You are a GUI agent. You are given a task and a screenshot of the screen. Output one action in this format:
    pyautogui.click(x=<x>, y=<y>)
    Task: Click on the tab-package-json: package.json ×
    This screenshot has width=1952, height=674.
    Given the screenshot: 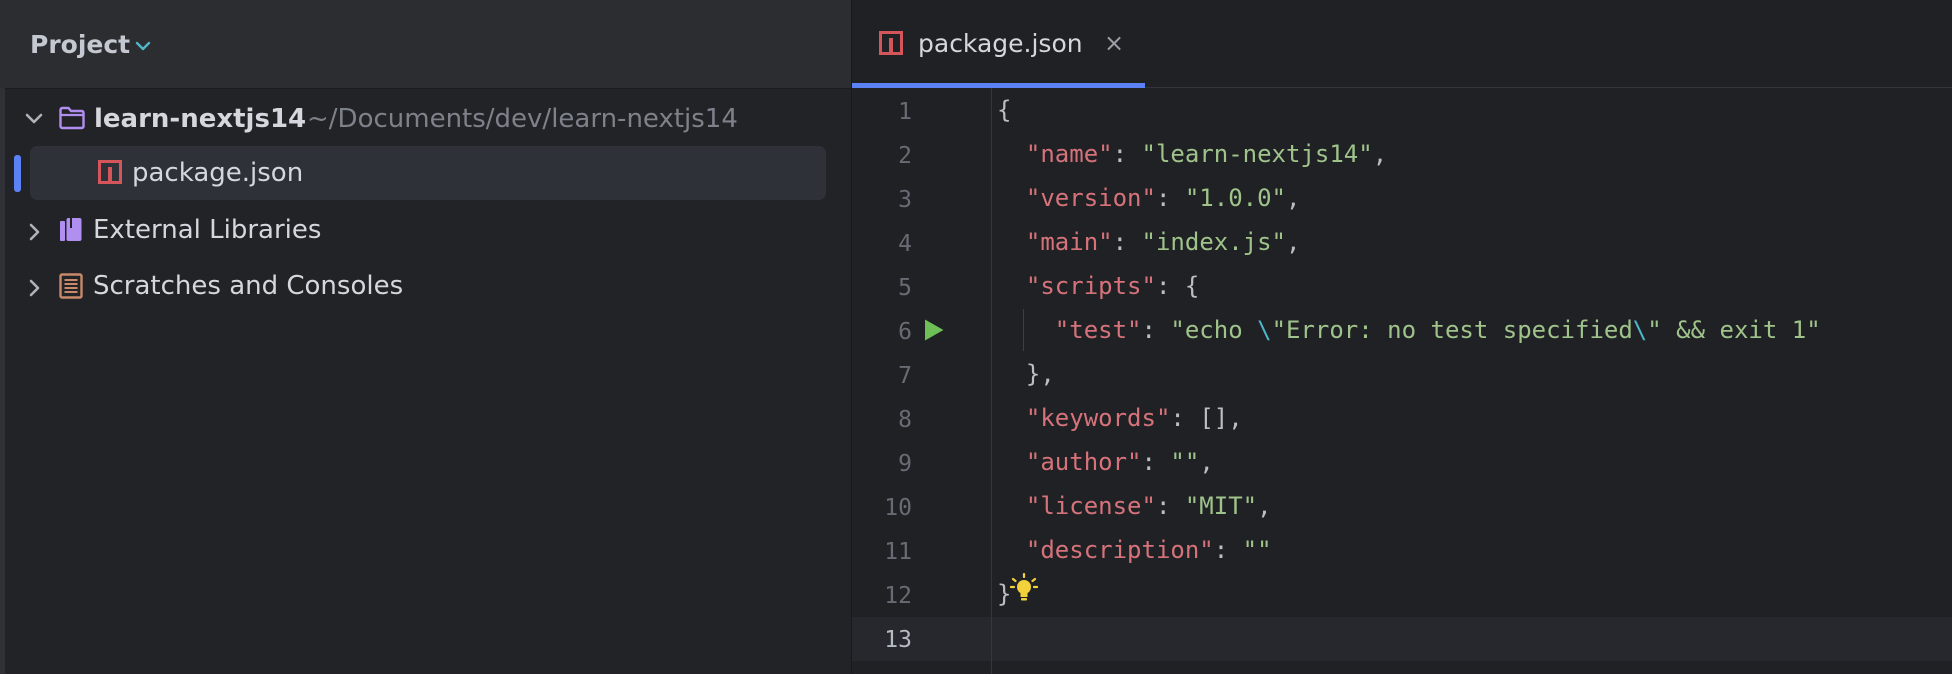 What is the action you would take?
    pyautogui.click(x=998, y=44)
    